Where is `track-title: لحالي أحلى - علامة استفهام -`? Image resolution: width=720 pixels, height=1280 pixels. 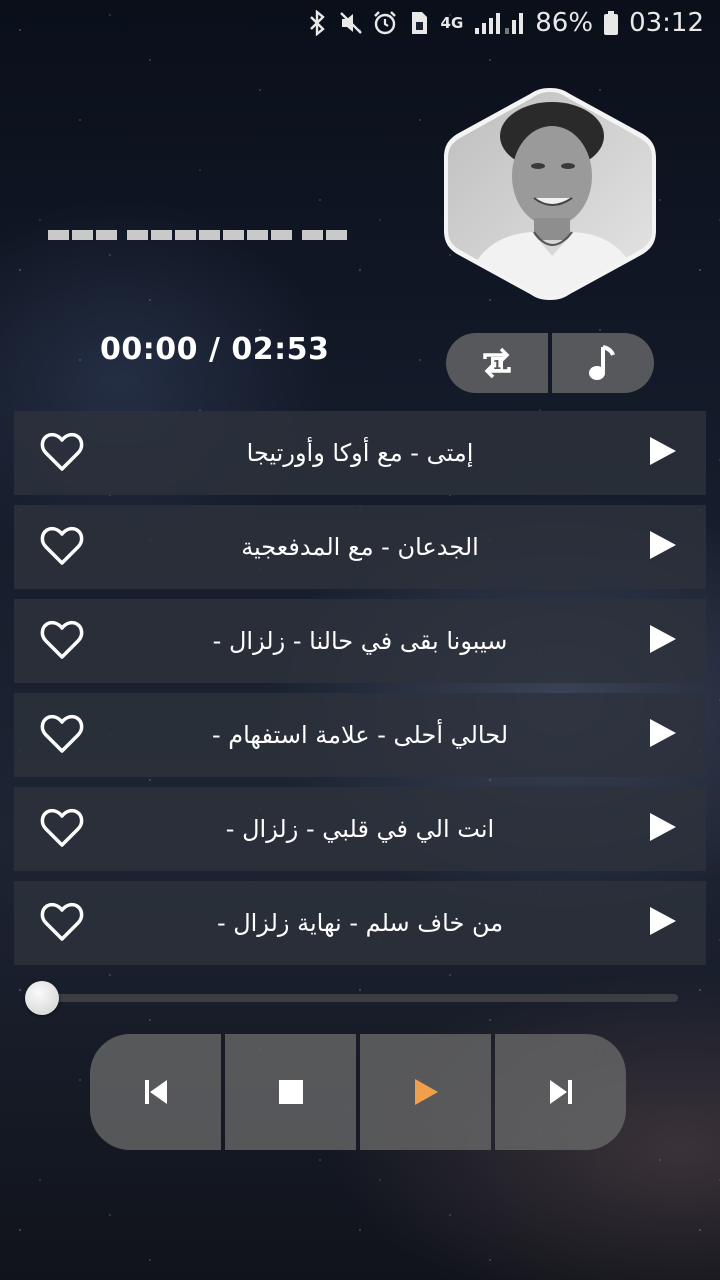
track-title: لحالي أحلى - علامة استفهام - is located at coordinates (360, 735).